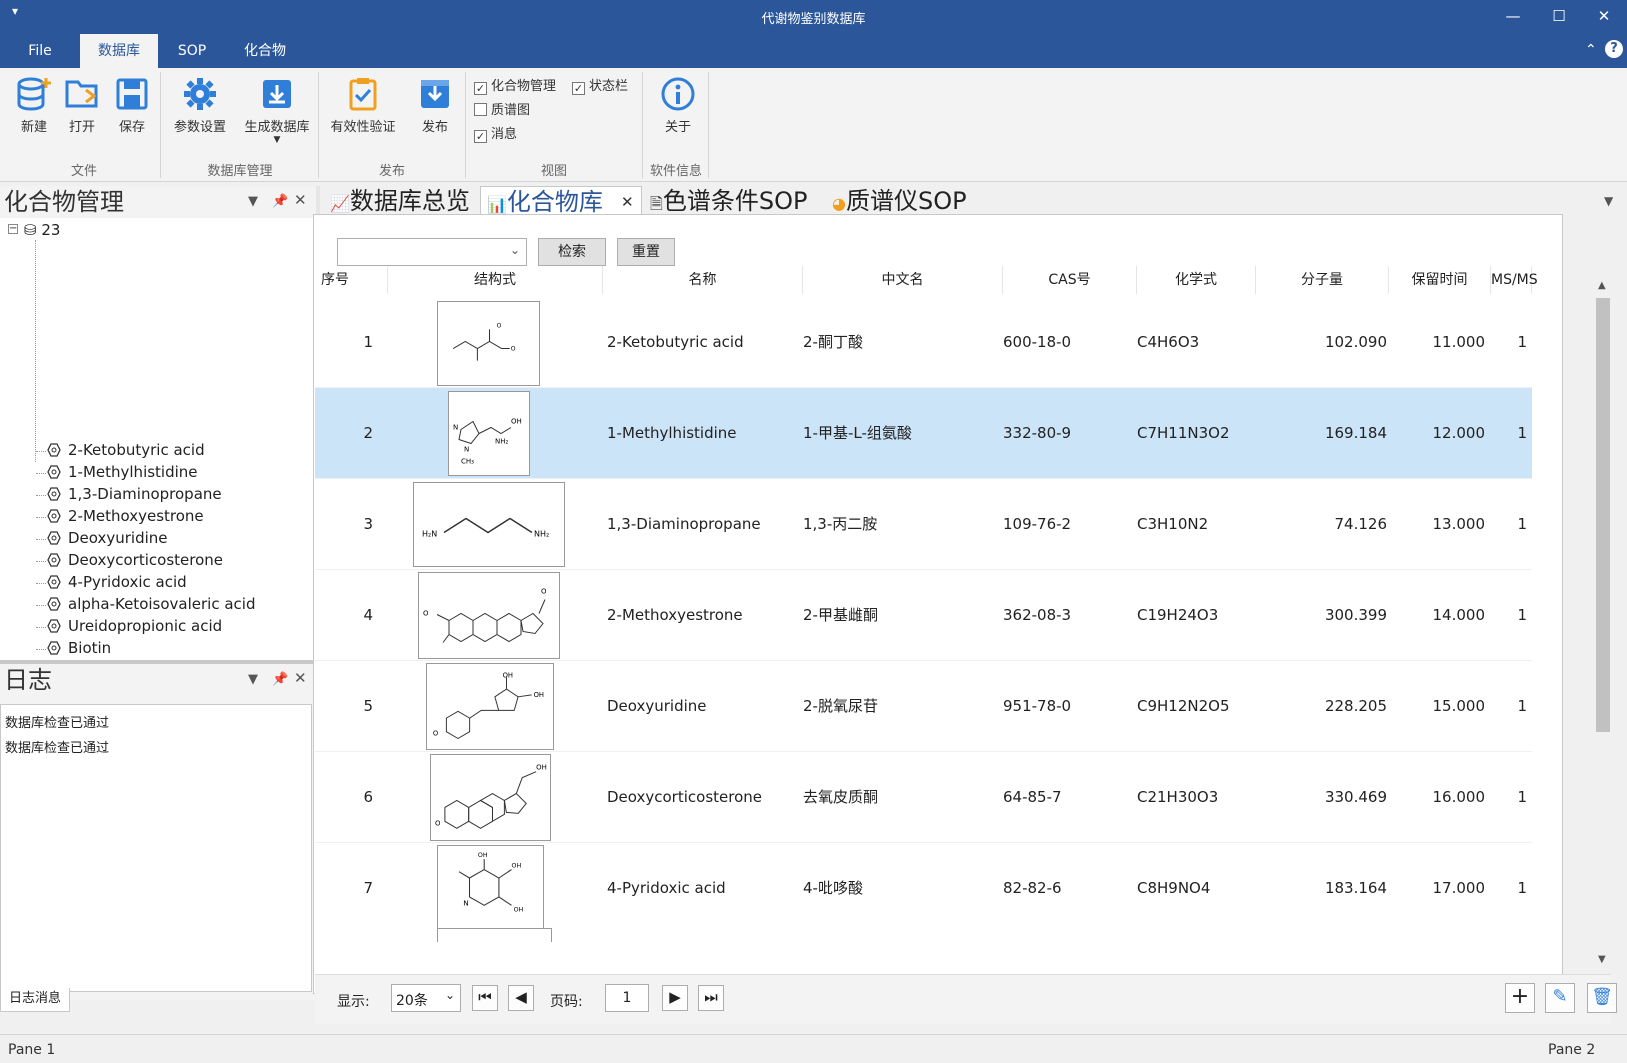 The height and width of the screenshot is (1063, 1627). Describe the element at coordinates (277, 110) in the screenshot. I see `generate-db-button: 生成数据库 ▼` at that location.